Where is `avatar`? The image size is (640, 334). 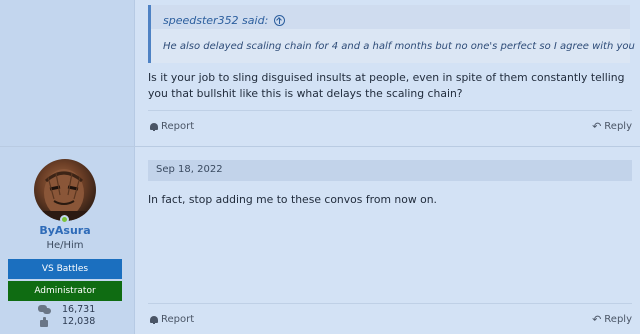 avatar is located at coordinates (65, 190).